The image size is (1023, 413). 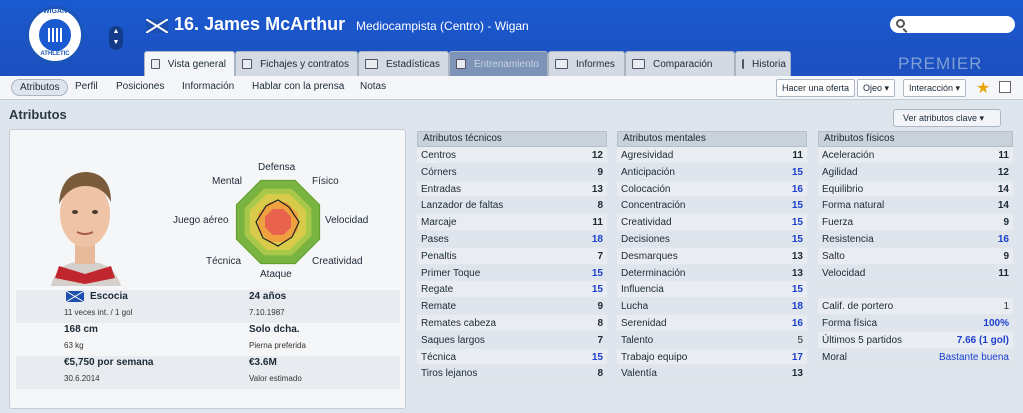 What do you see at coordinates (873, 88) in the screenshot?
I see `scout-label: Ojeo` at bounding box center [873, 88].